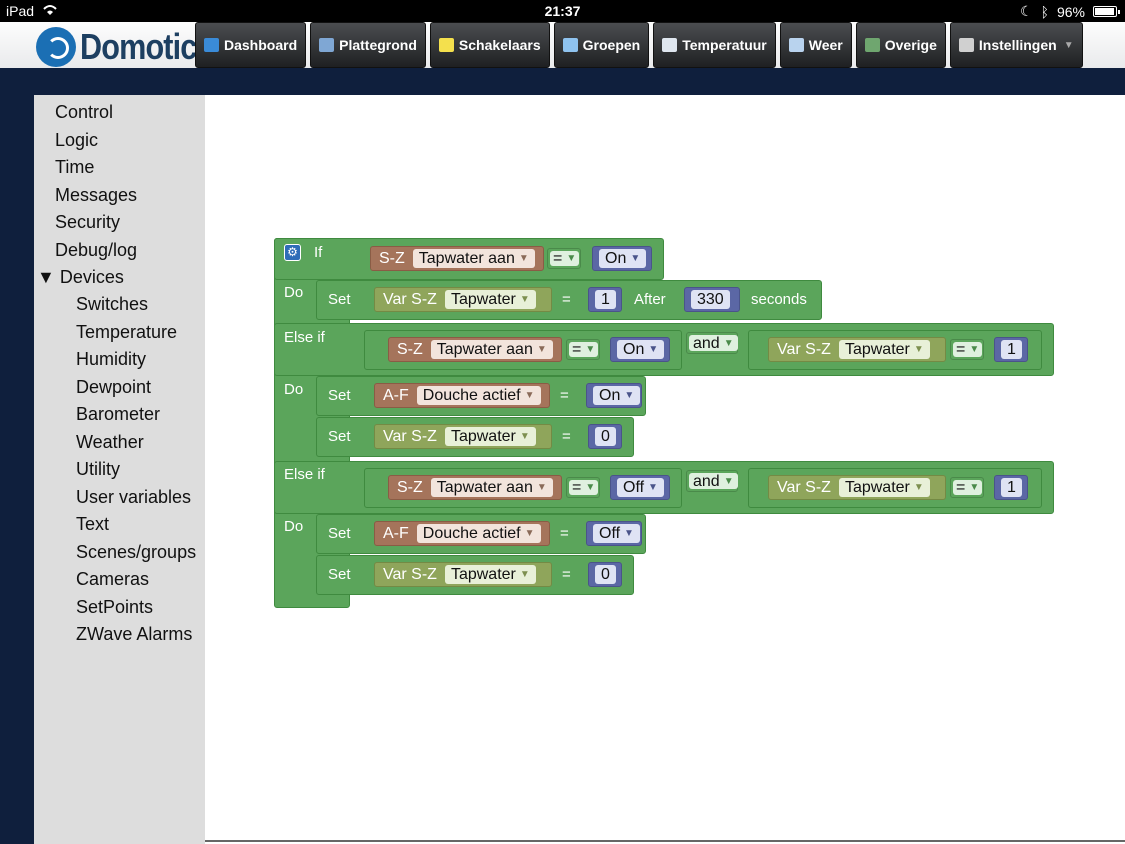 Image resolution: width=1125 pixels, height=844 pixels. What do you see at coordinates (339, 574) in the screenshot?
I see `set-label-5: Set` at bounding box center [339, 574].